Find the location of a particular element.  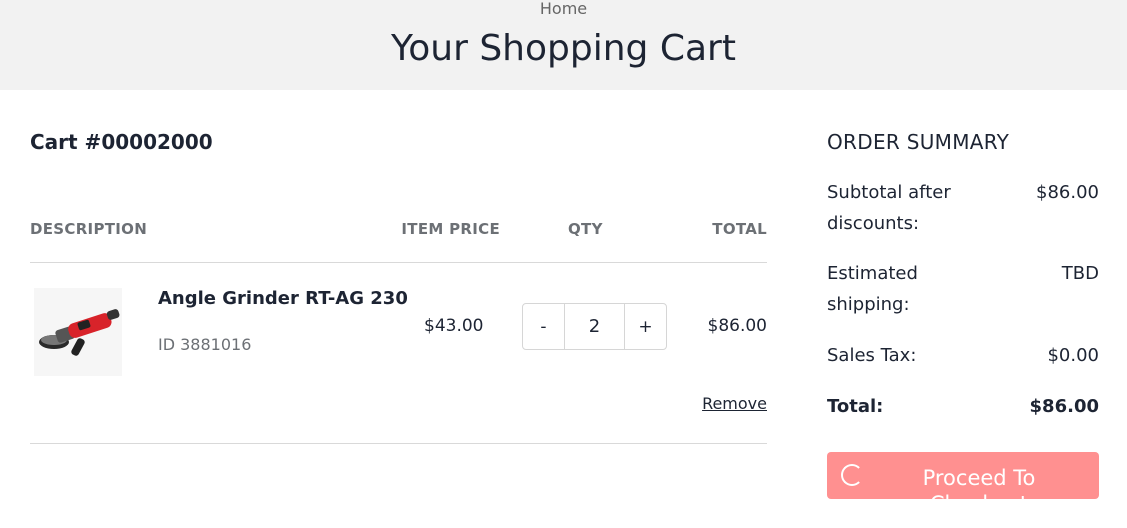

proceed-to-checkout-button: Proceed To Checkout is located at coordinates (963, 475).